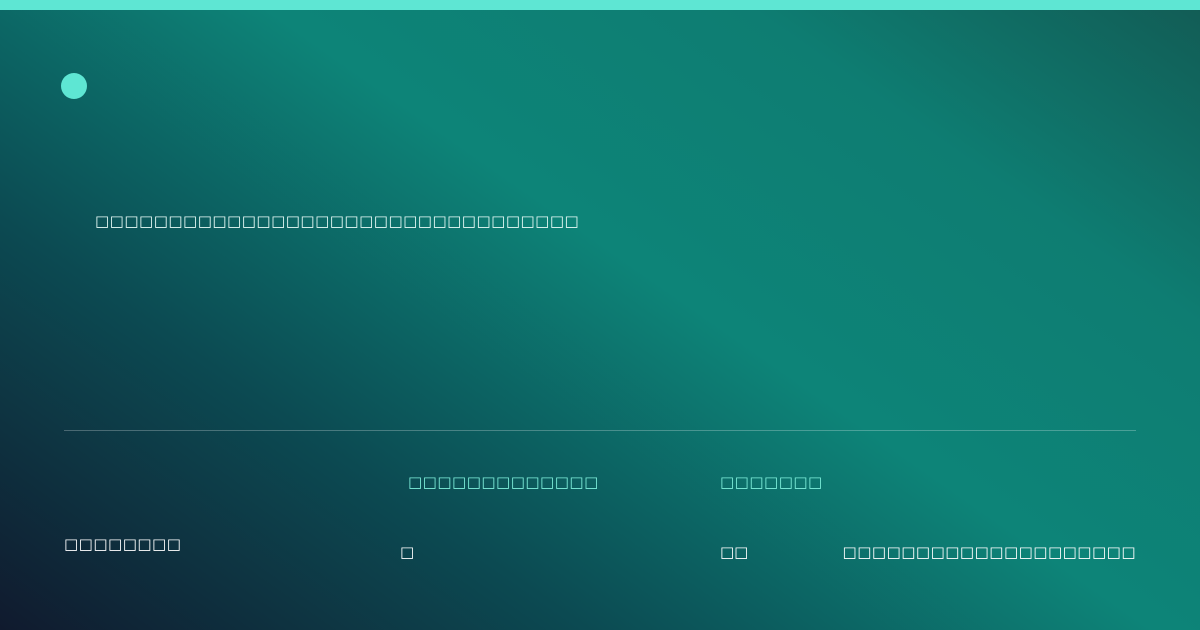 This screenshot has height=630, width=1200. I want to click on logo-dot-icon, so click(74, 86).